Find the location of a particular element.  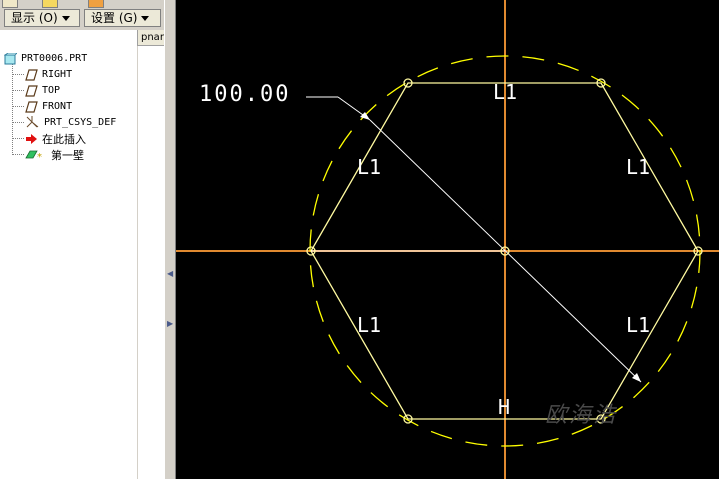

tree-item-part: PRT0006.PRT is located at coordinates (45, 58).